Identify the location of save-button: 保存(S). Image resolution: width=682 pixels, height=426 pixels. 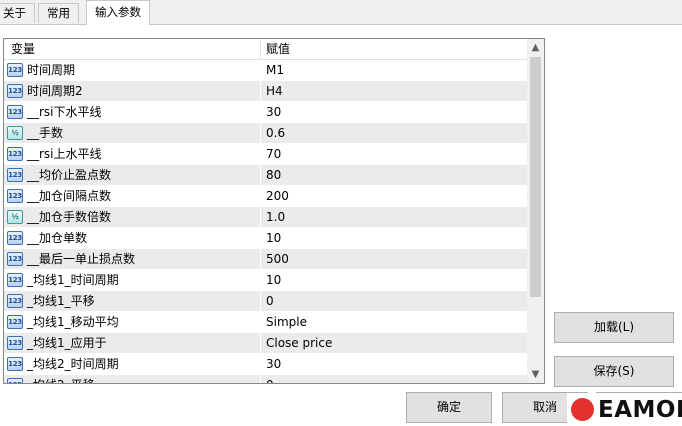
(614, 371).